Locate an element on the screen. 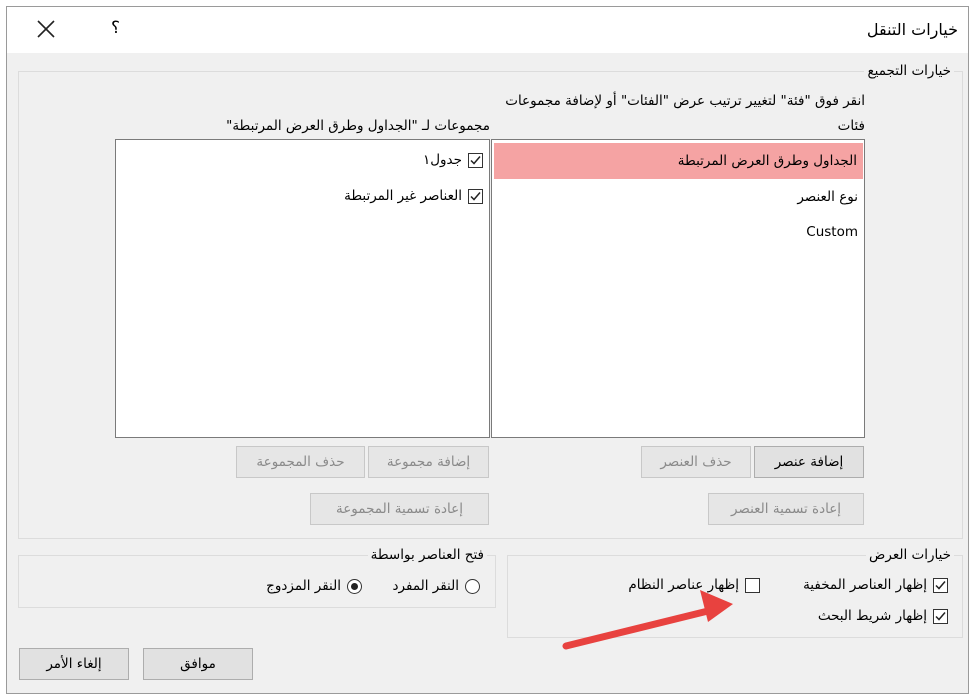 The image size is (975, 700). dialog-title: خيارات التنقل is located at coordinates (912, 29).